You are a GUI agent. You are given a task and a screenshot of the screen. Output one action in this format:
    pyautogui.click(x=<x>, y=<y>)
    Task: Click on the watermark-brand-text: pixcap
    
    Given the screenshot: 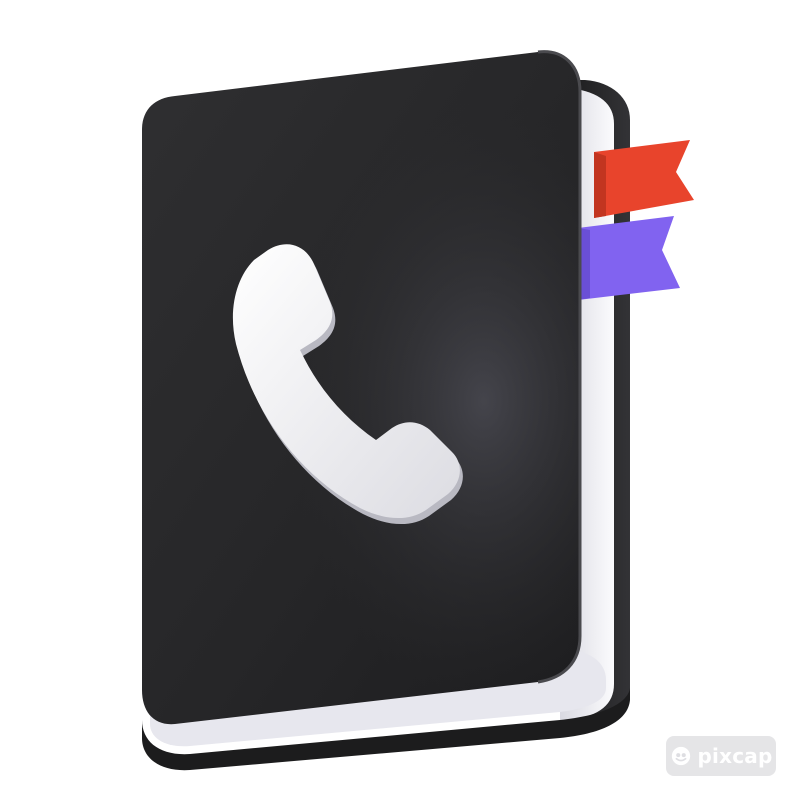 What is the action you would take?
    pyautogui.click(x=735, y=756)
    